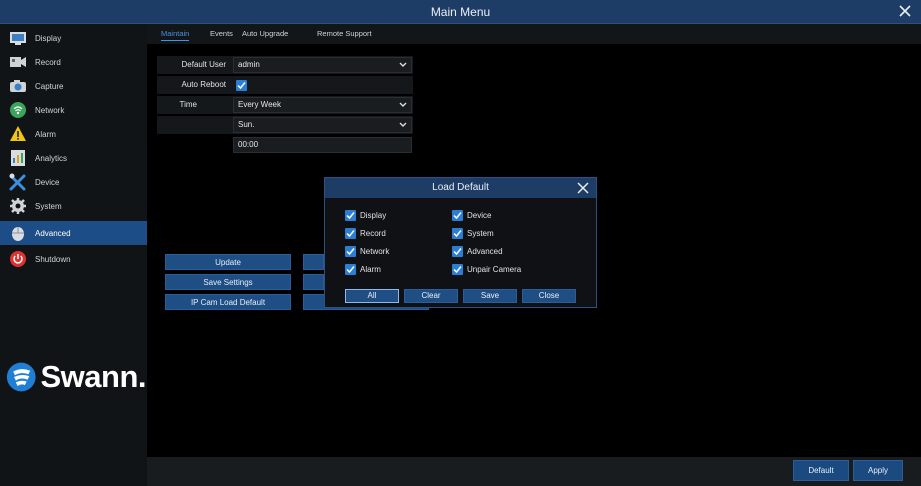  Describe the element at coordinates (53, 233) in the screenshot. I see `sidebar-item-label: Advanced` at that location.